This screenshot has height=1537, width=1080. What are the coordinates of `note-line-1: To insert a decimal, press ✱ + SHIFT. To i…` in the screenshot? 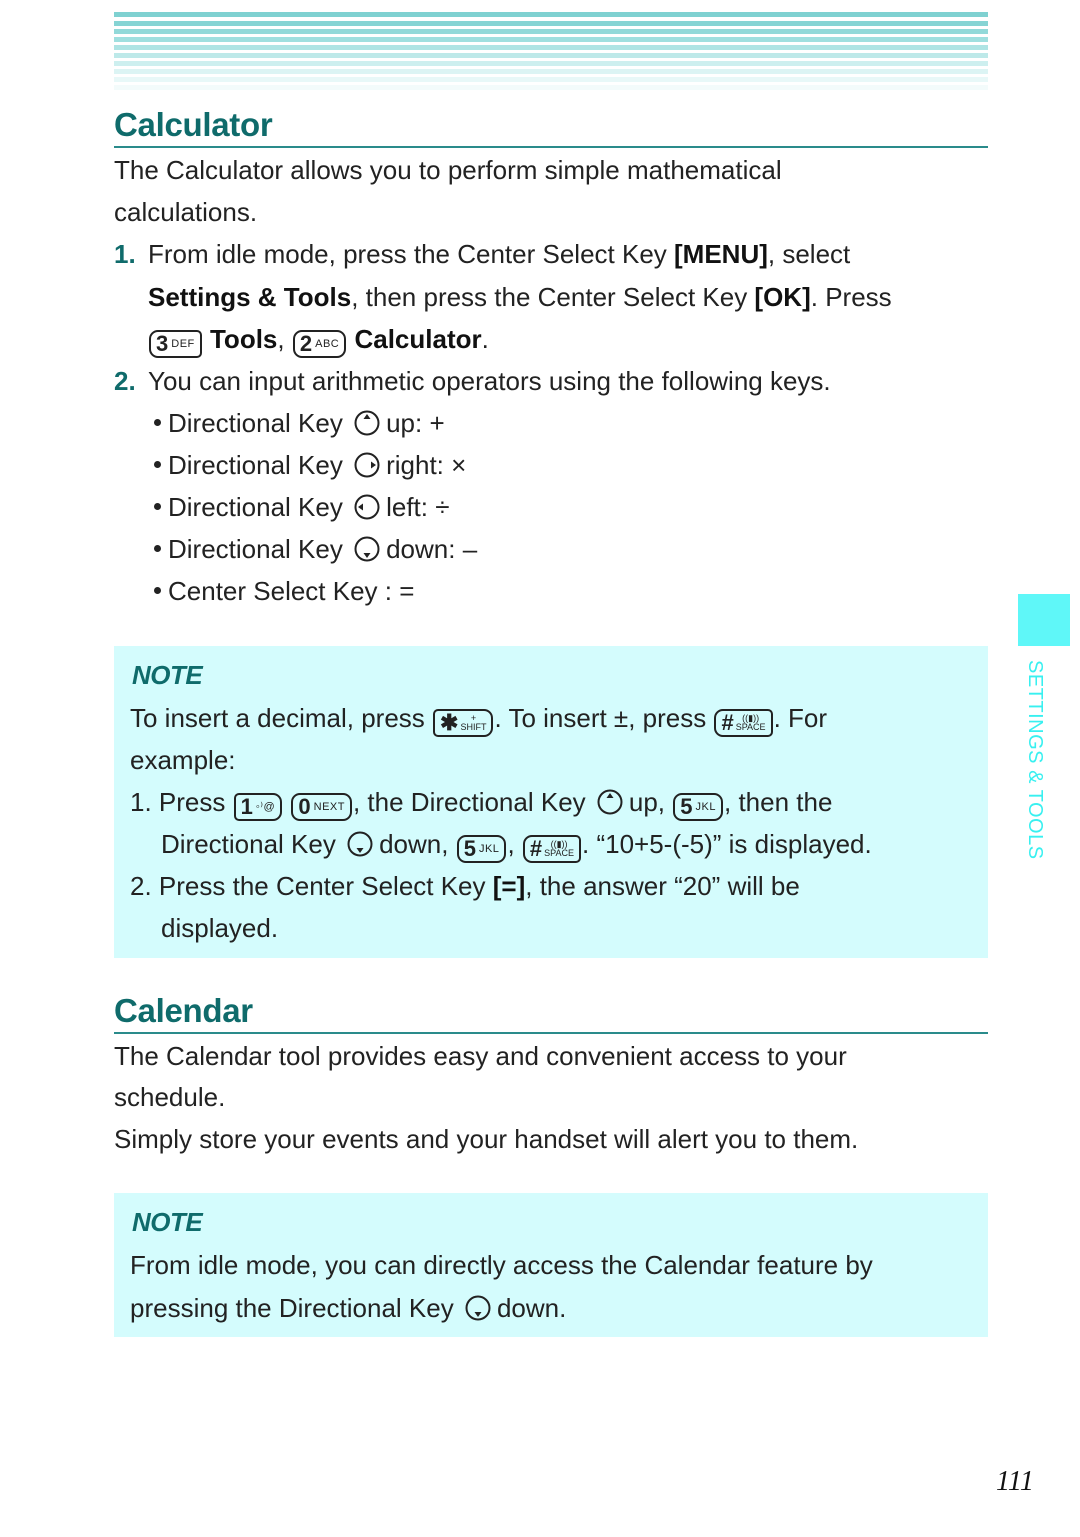 It's located at (478, 718).